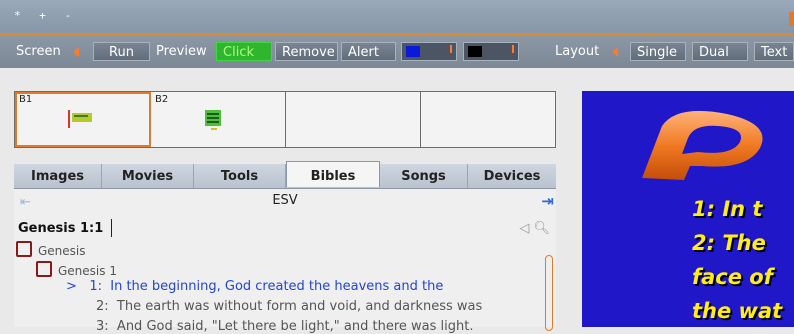 This screenshot has width=794, height=334. I want to click on thumbnail-label: B2, so click(162, 99).